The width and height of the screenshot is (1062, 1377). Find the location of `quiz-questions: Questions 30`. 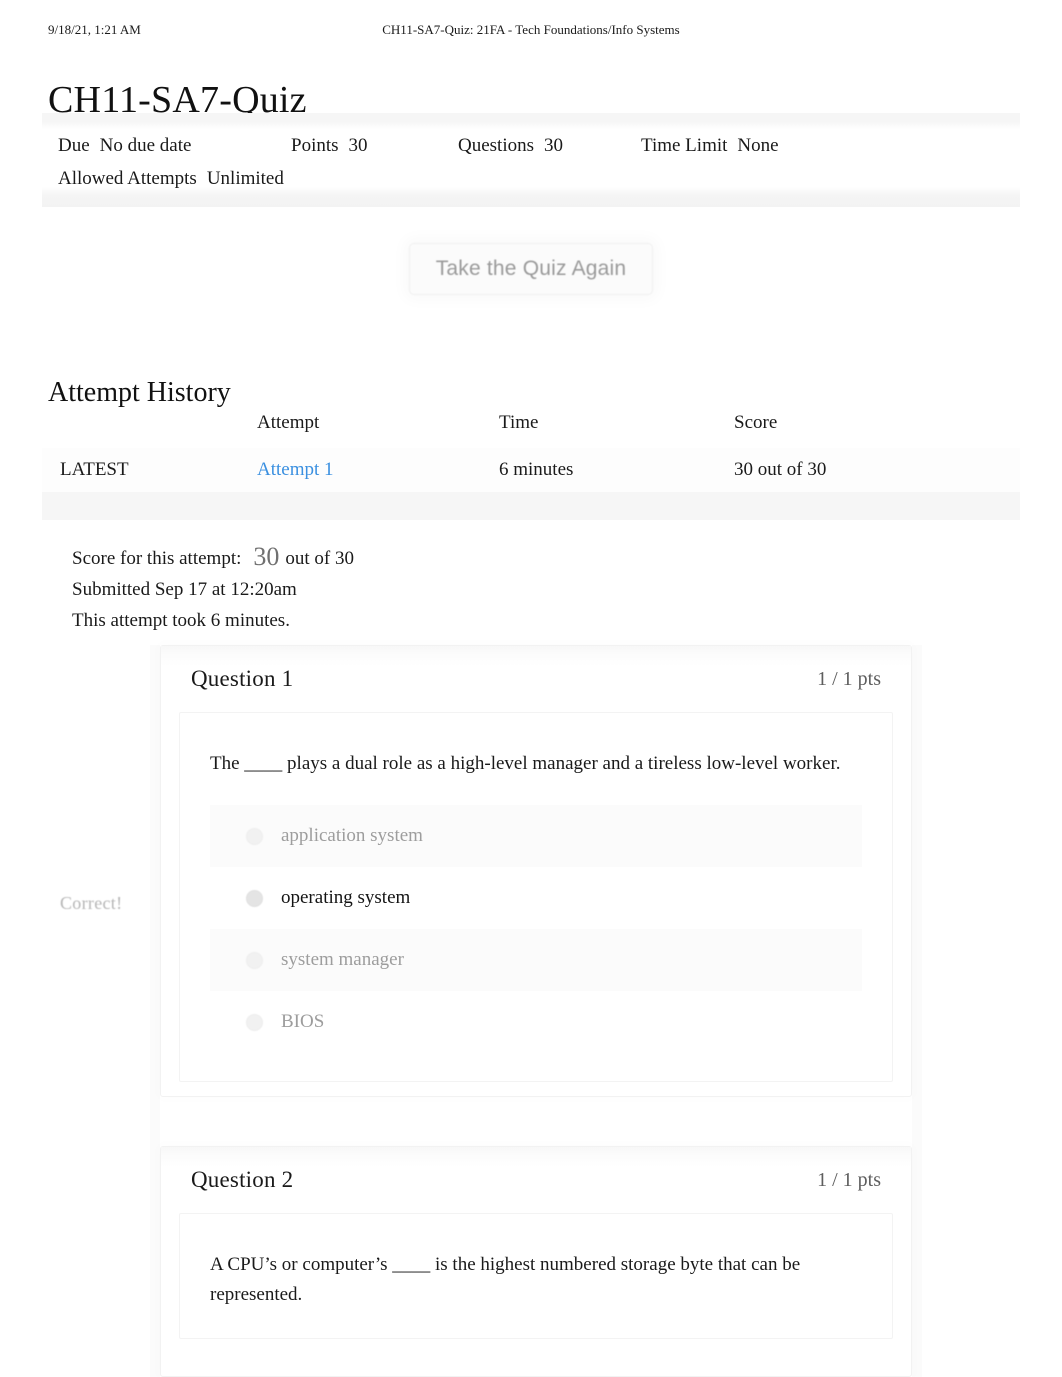

quiz-questions: Questions 30 is located at coordinates (549, 145).